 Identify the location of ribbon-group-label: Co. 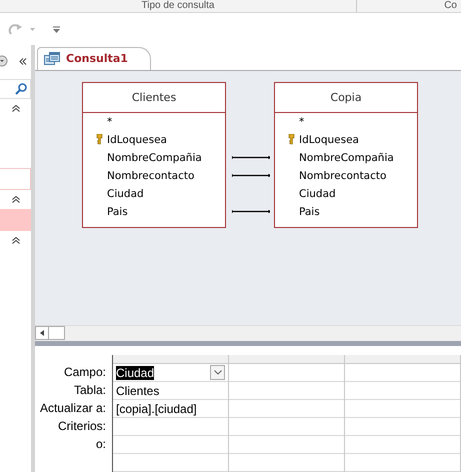
(450, 5).